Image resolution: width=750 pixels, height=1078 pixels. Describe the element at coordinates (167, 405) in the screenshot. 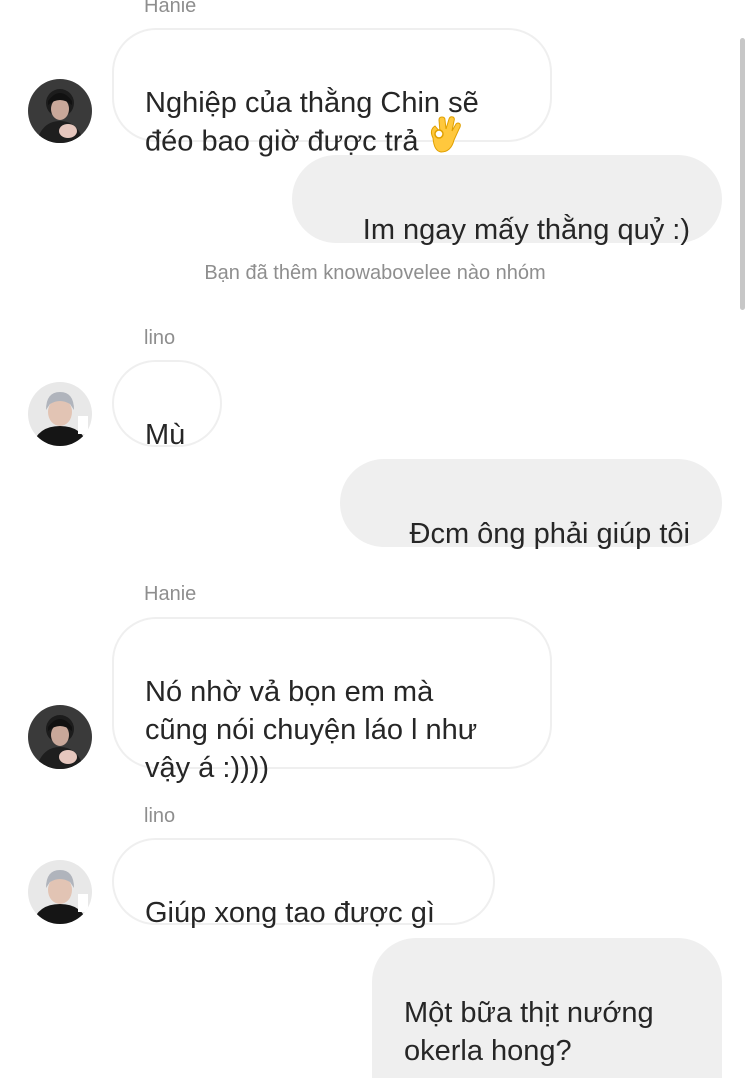

I see `message-bubble: Mù` at that location.